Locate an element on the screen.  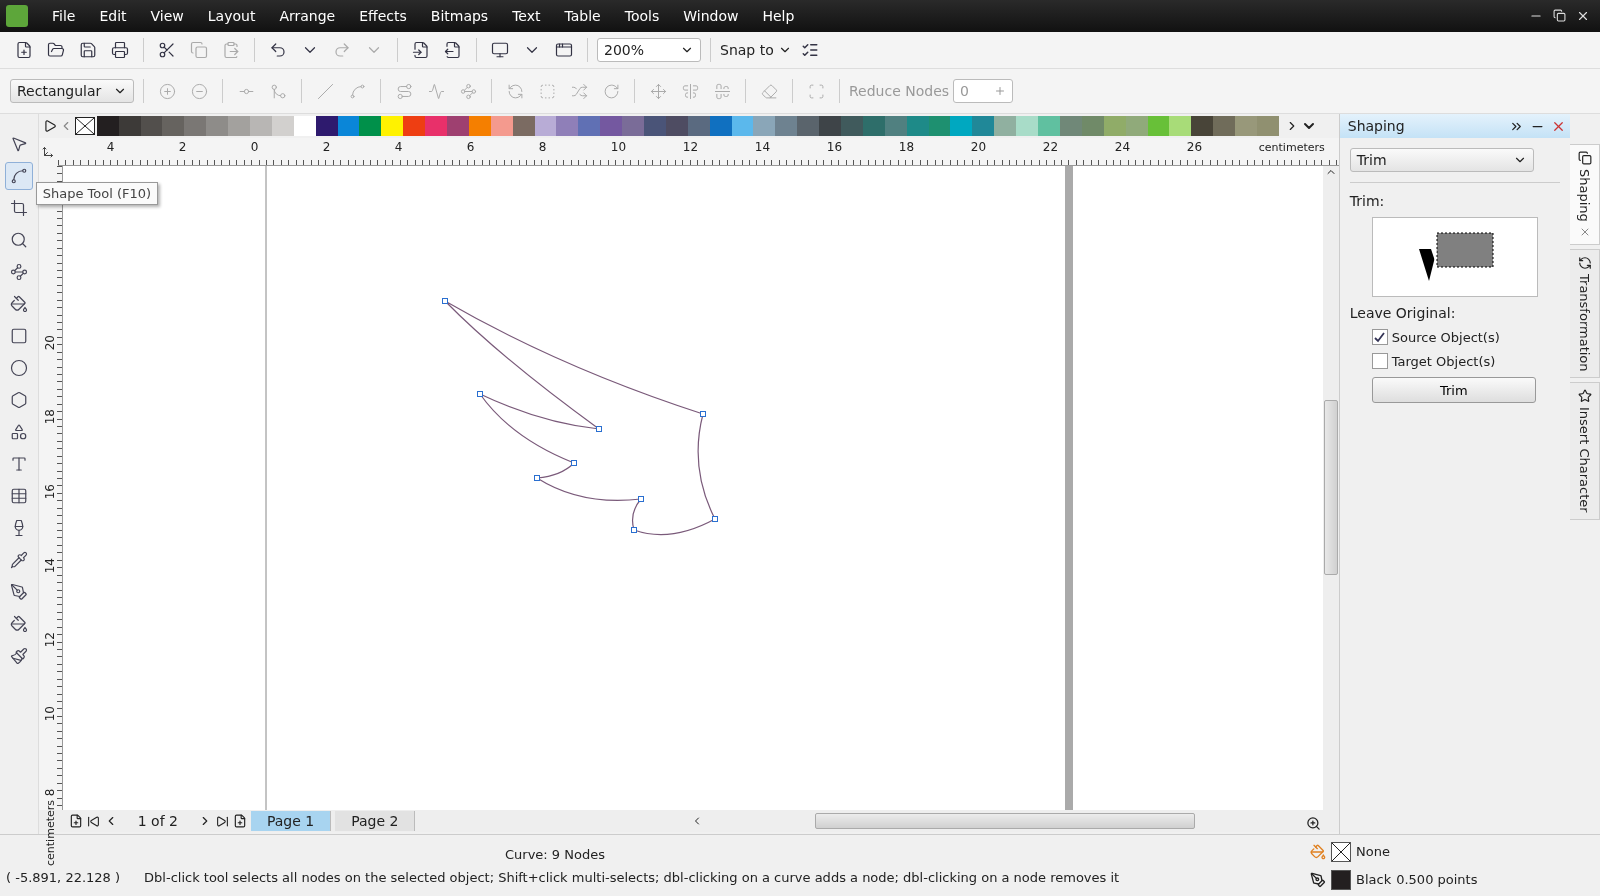
menu-item: File is located at coordinates (64, 16).